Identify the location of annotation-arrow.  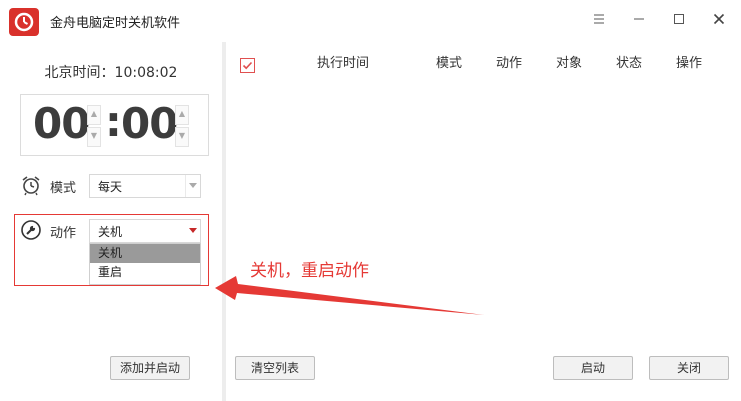
(349, 295).